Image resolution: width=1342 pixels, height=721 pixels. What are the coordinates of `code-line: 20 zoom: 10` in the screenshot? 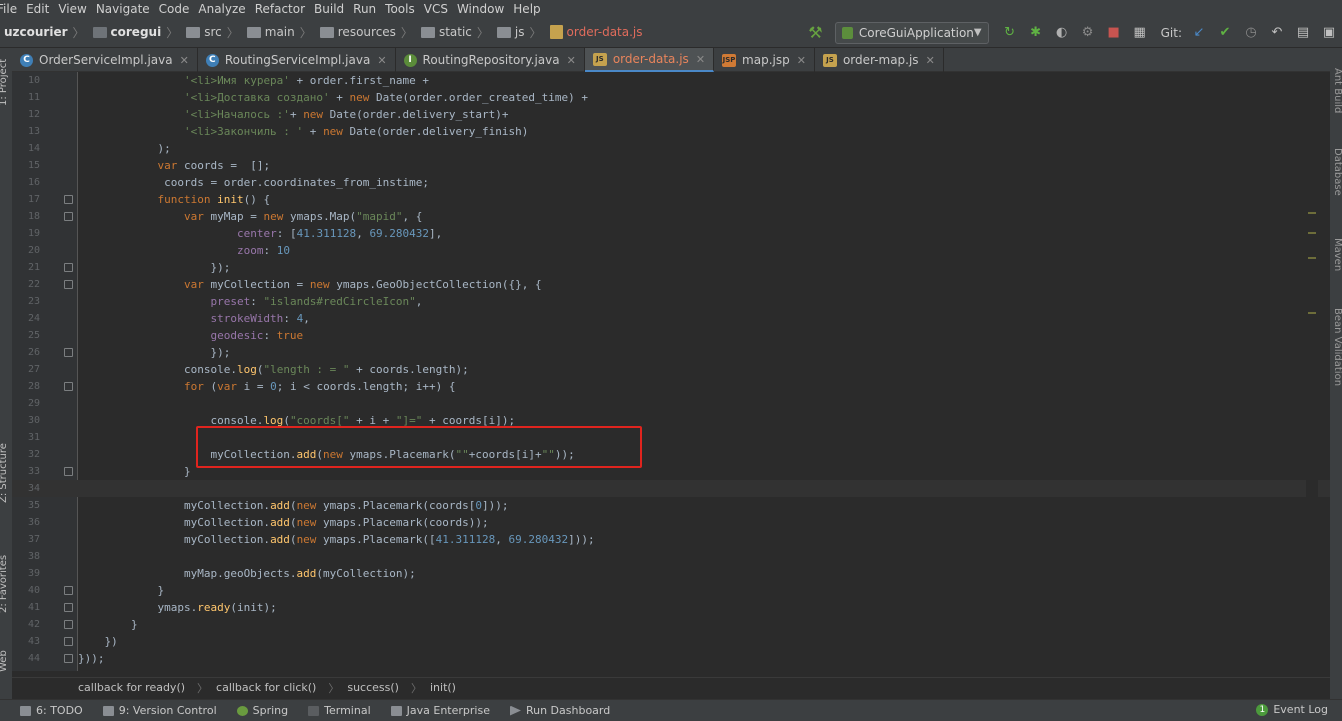 It's located at (671, 250).